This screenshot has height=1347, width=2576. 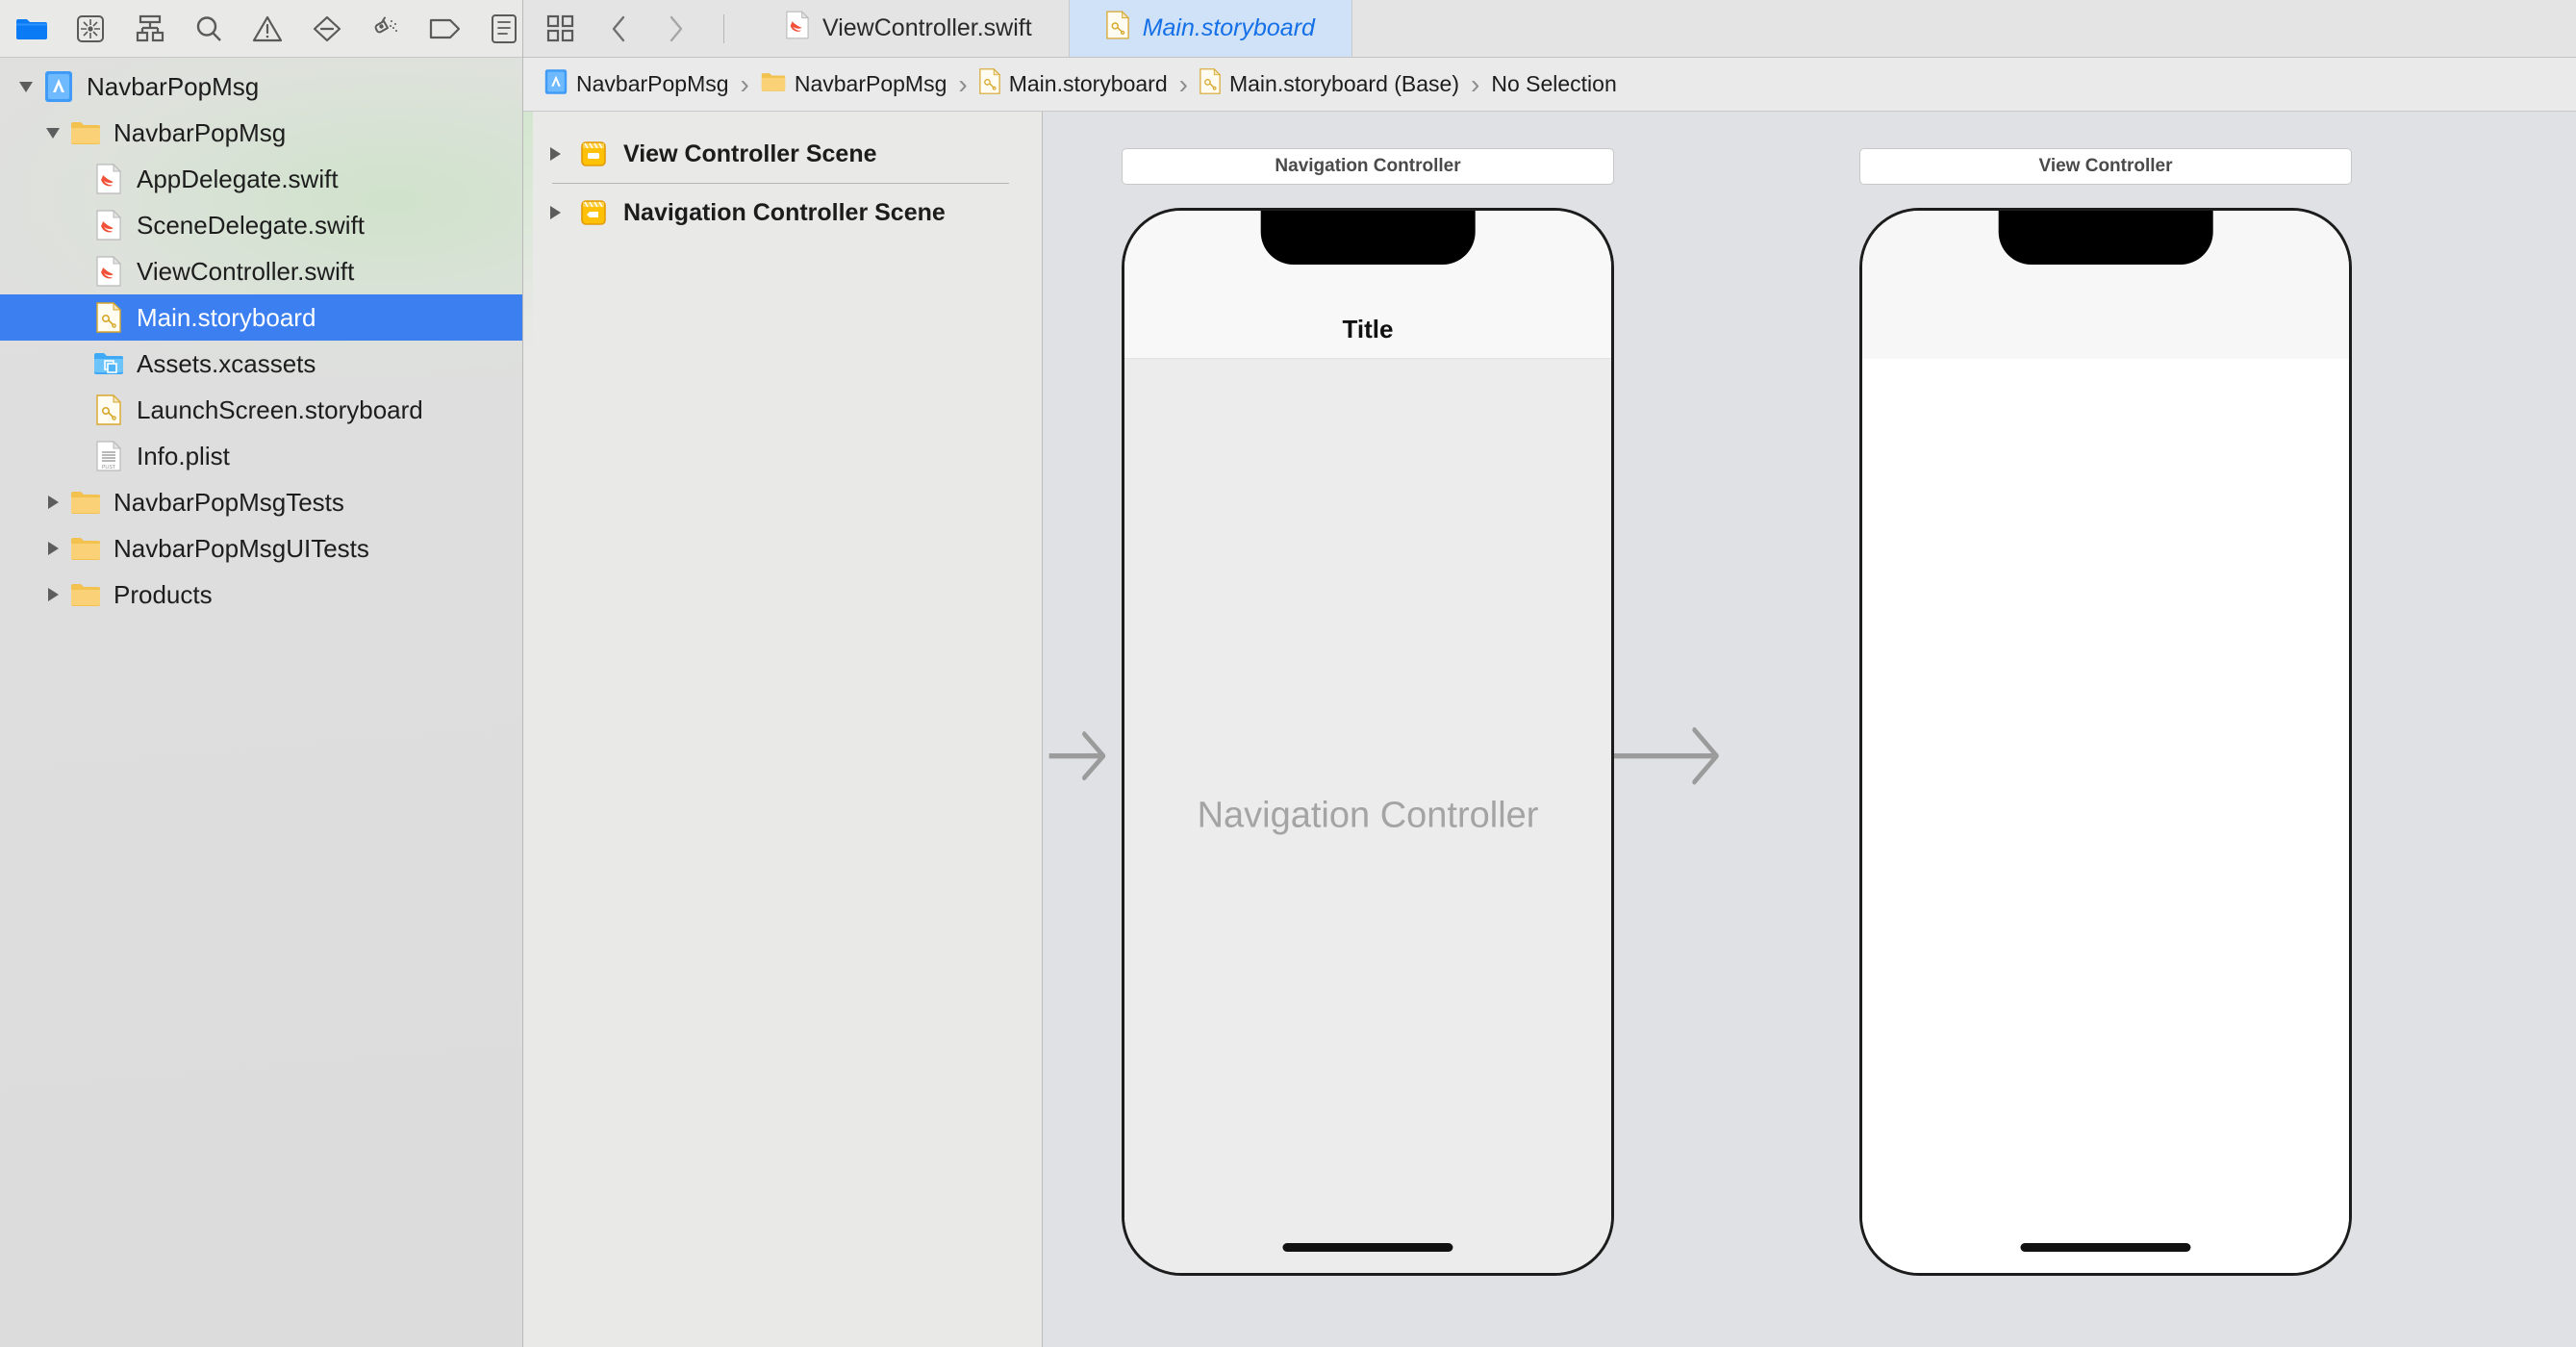 I want to click on breadcrumb-item-storyboard-base: Main.storyboard (Base), so click(x=1330, y=83).